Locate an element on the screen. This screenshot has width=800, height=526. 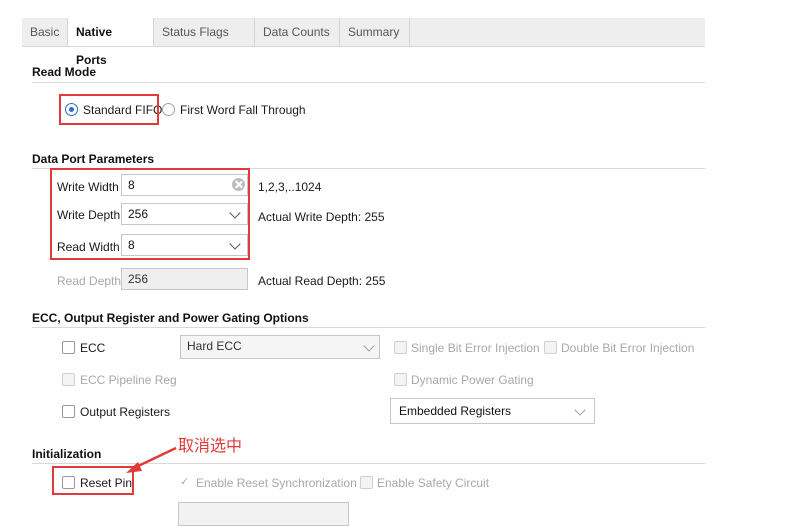
read-mode-title: Read Mode is located at coordinates (64, 72).